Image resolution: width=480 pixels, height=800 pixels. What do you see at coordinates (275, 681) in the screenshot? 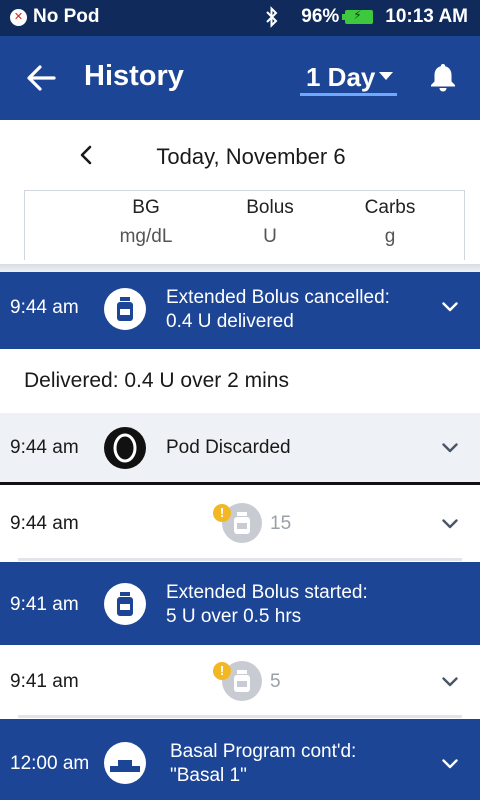
I see `bolus-value: 5` at bounding box center [275, 681].